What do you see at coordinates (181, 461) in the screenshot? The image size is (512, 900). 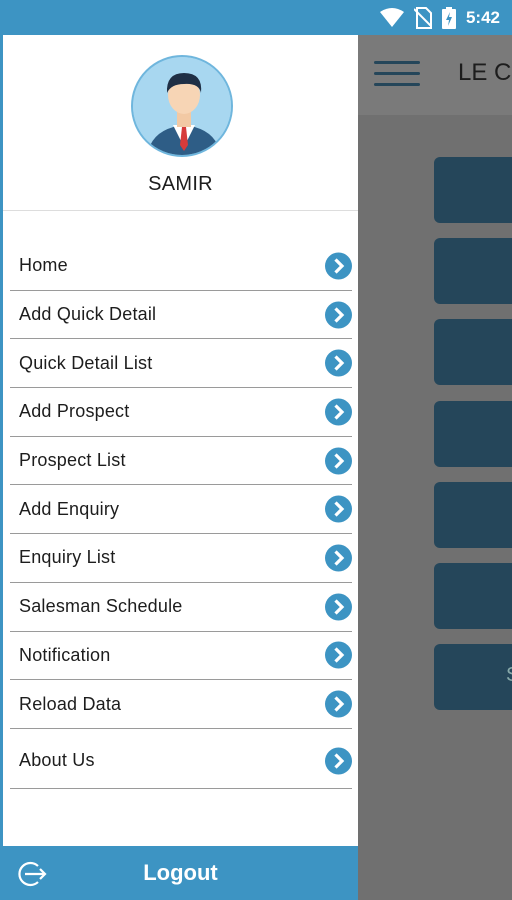 I see `menu-item-prospect-list: Prospect List` at bounding box center [181, 461].